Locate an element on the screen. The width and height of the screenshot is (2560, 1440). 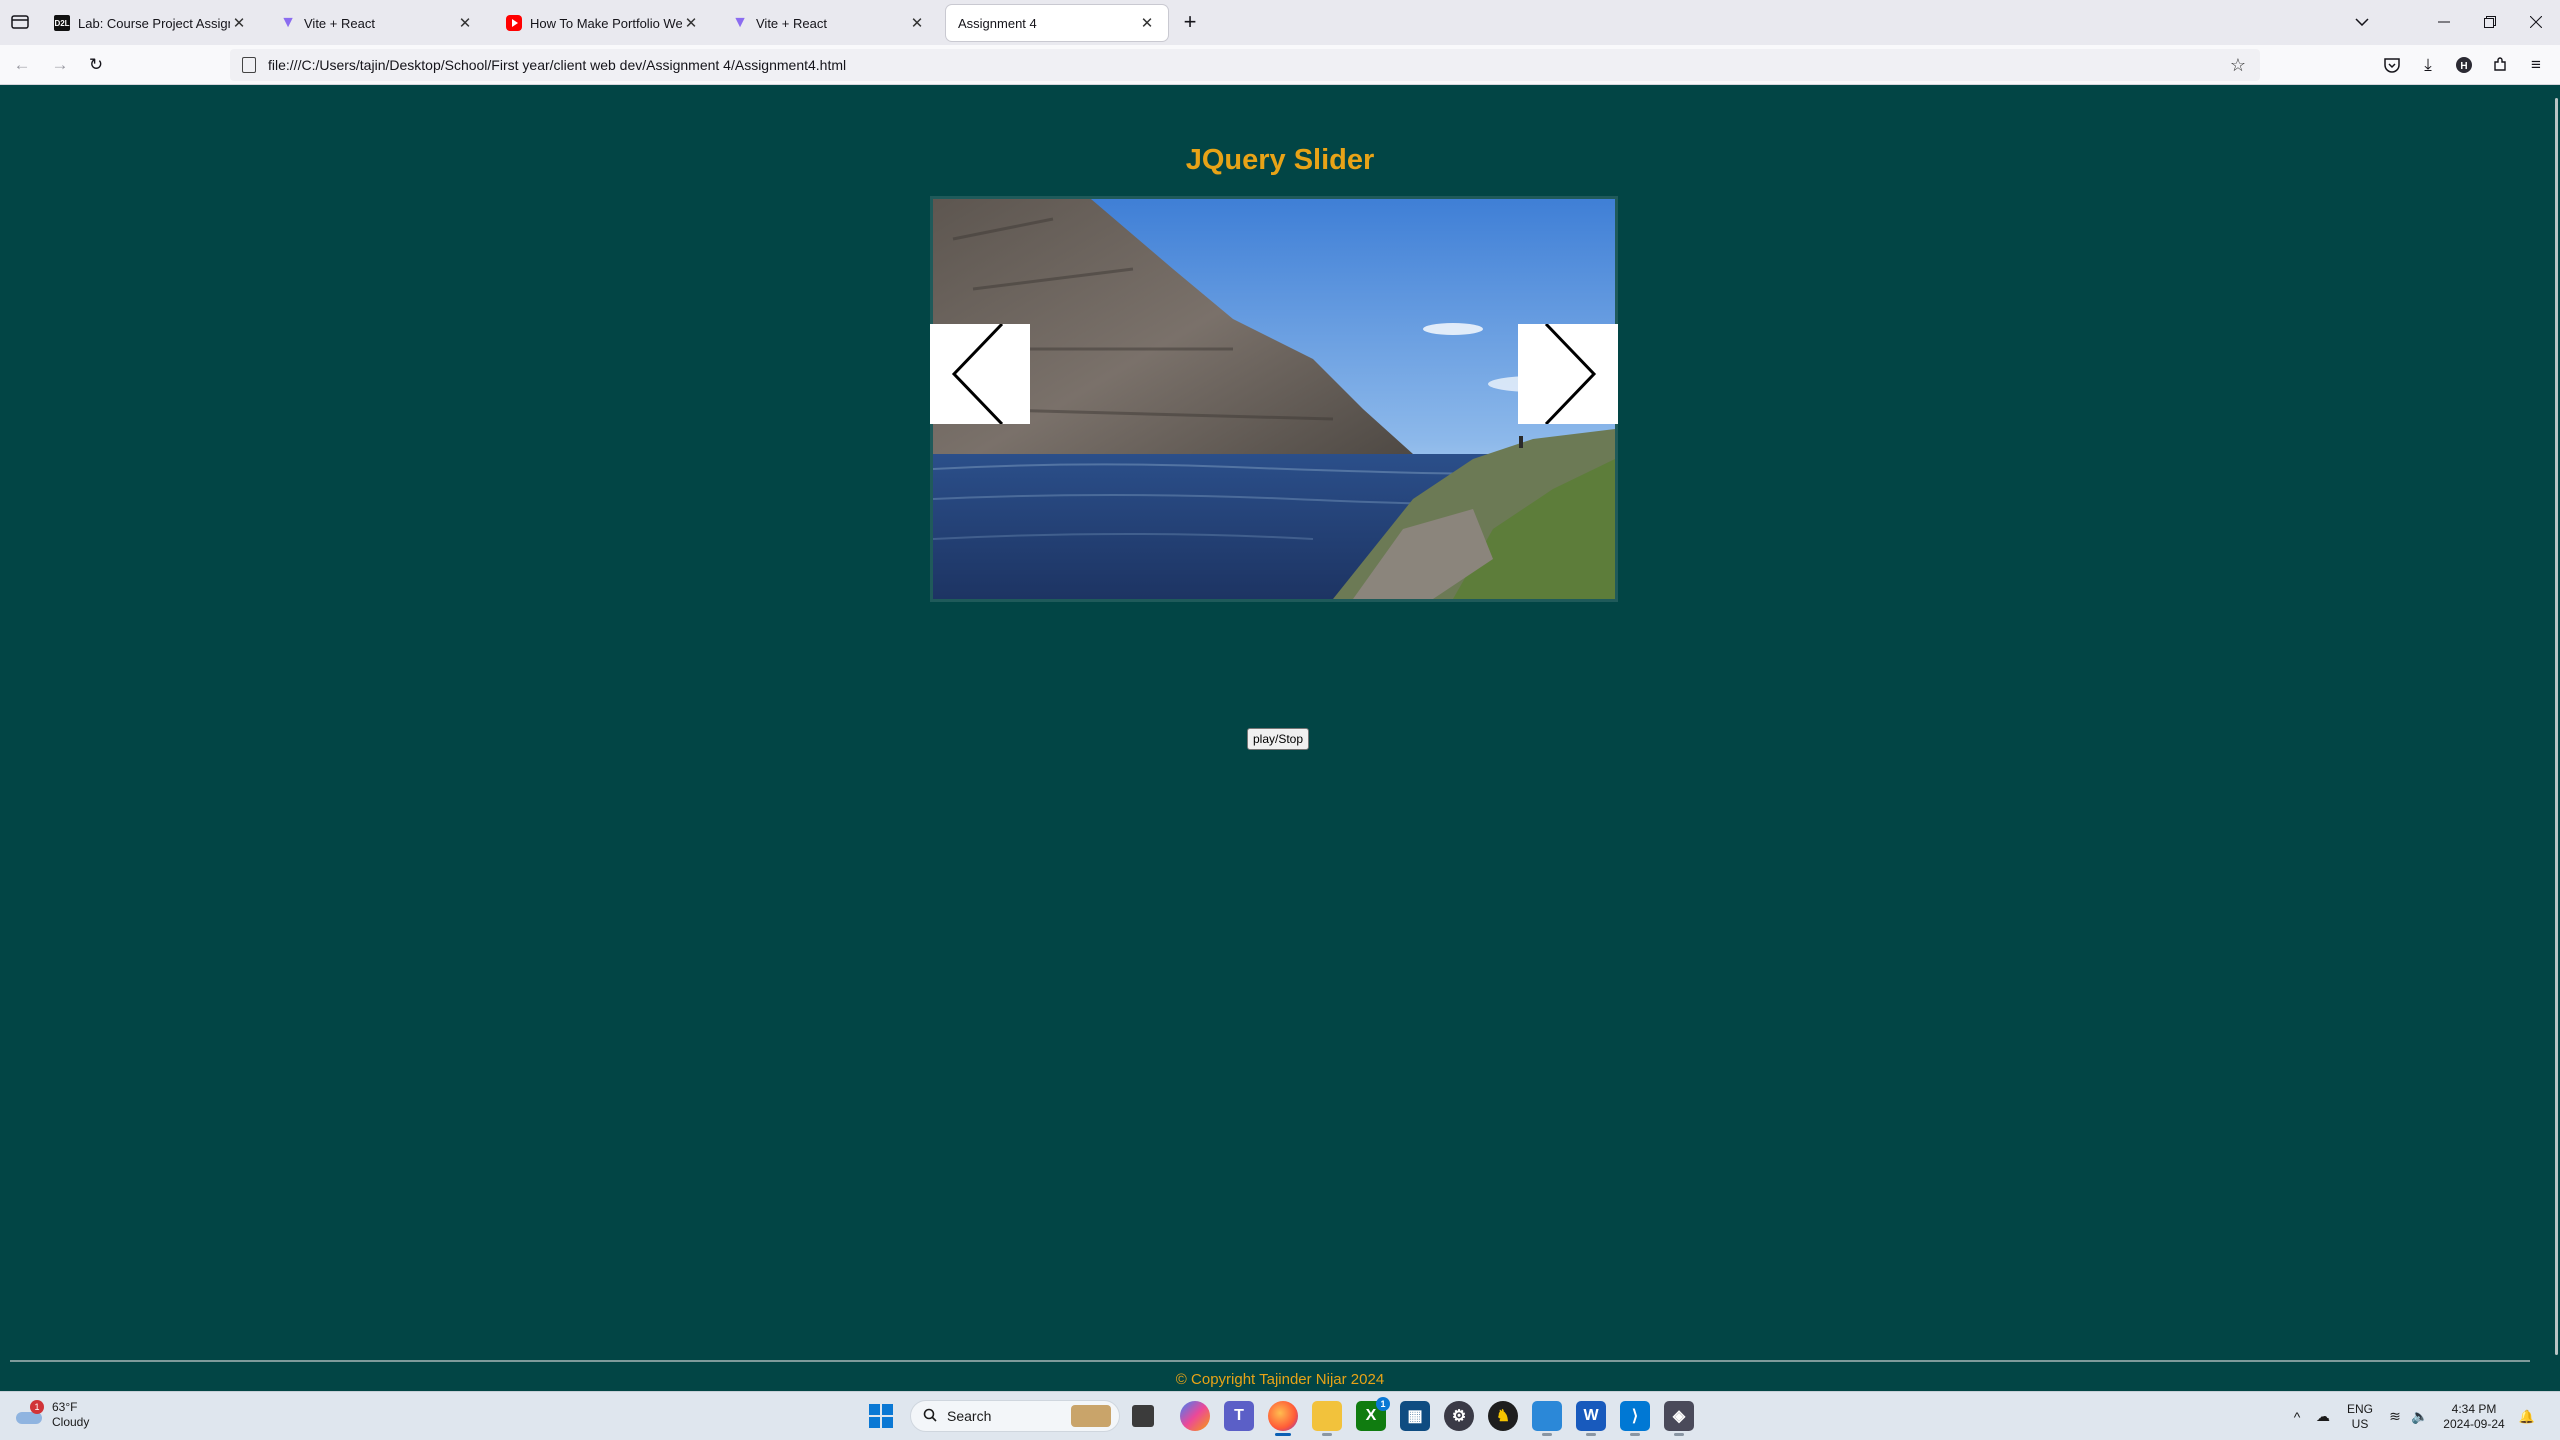
chevron-up-icon: ^ is located at coordinates (2297, 1417).